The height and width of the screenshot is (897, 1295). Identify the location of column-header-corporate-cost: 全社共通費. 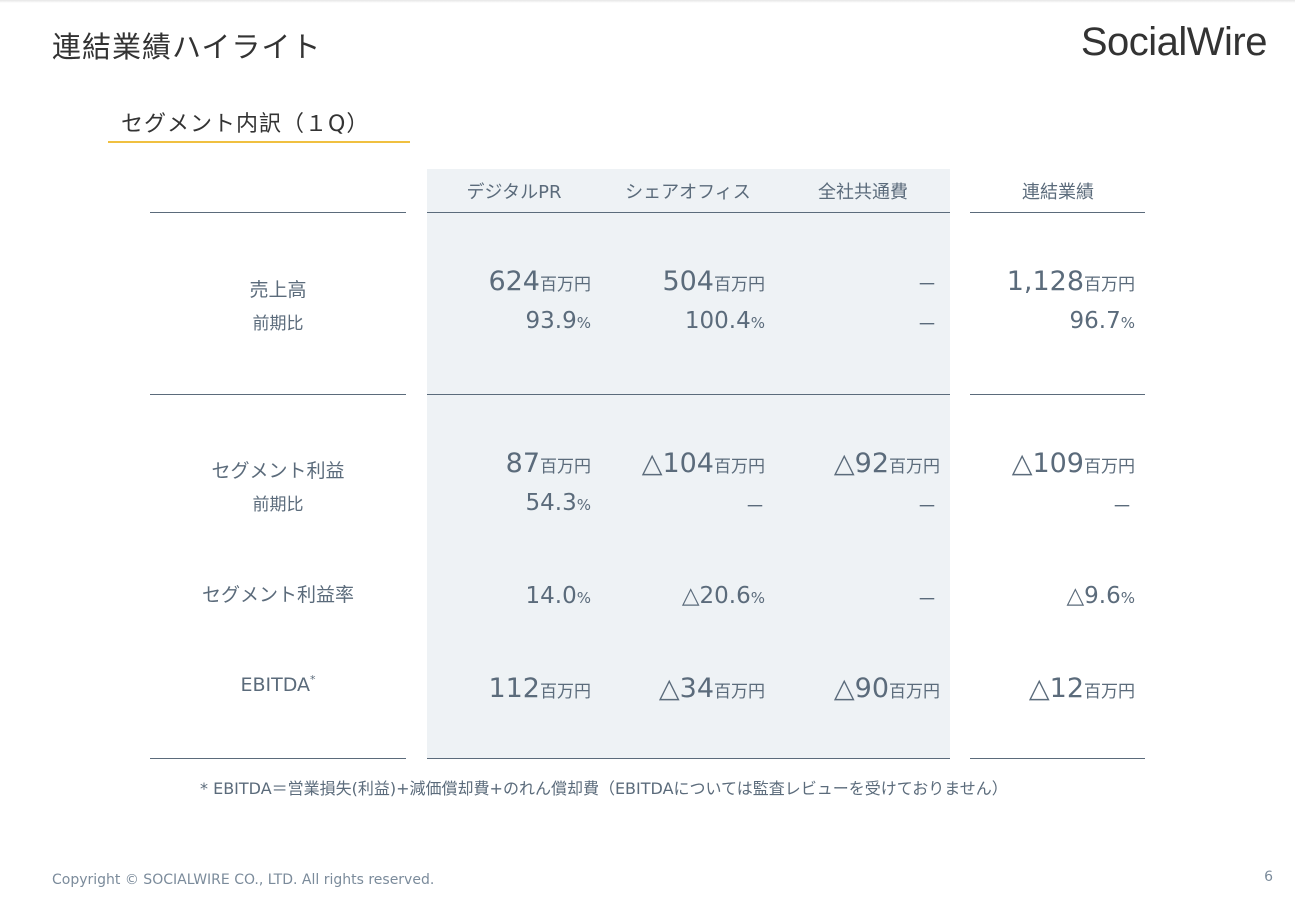
(863, 192).